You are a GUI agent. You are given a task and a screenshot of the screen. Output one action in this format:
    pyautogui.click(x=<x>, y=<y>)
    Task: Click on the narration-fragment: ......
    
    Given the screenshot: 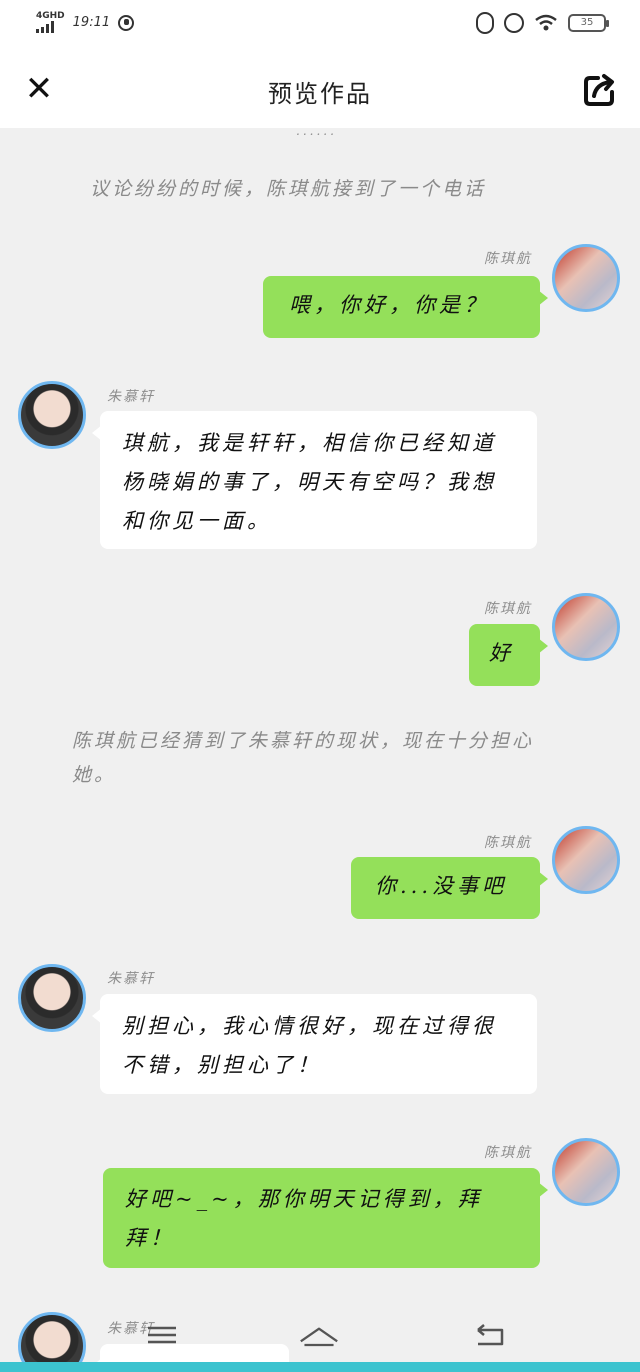 What is the action you would take?
    pyautogui.click(x=316, y=133)
    